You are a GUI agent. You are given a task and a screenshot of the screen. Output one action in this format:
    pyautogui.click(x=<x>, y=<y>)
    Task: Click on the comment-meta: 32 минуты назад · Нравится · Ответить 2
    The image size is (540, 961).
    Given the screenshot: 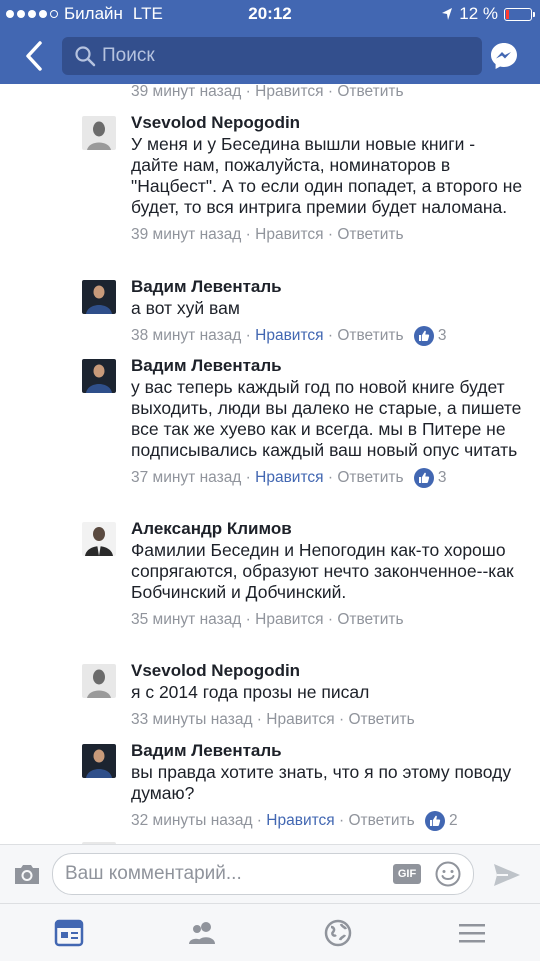 What is the action you would take?
    pyautogui.click(x=328, y=821)
    